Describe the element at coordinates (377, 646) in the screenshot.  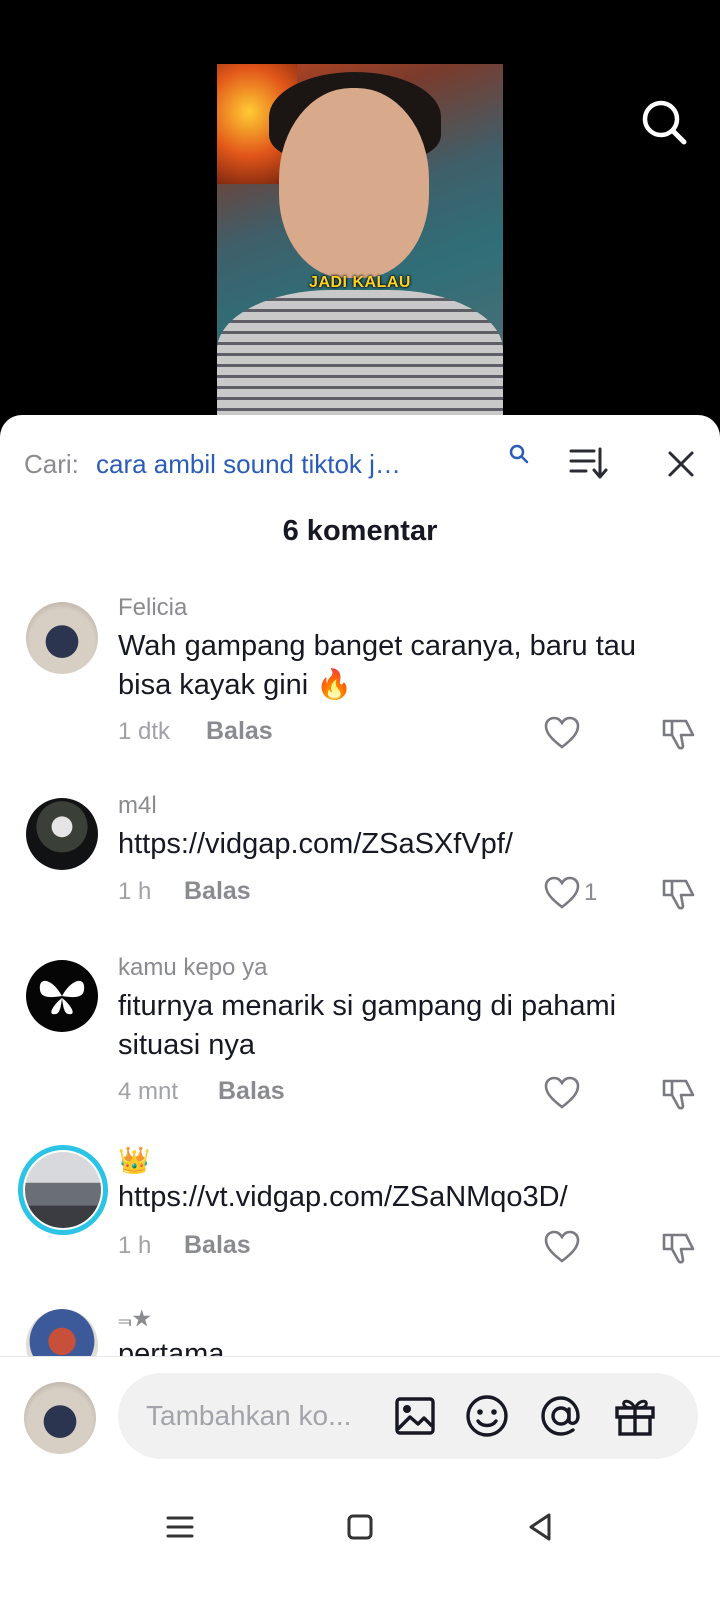
I see `comment-text-line: Wah gampang banget caranya, baru tau` at that location.